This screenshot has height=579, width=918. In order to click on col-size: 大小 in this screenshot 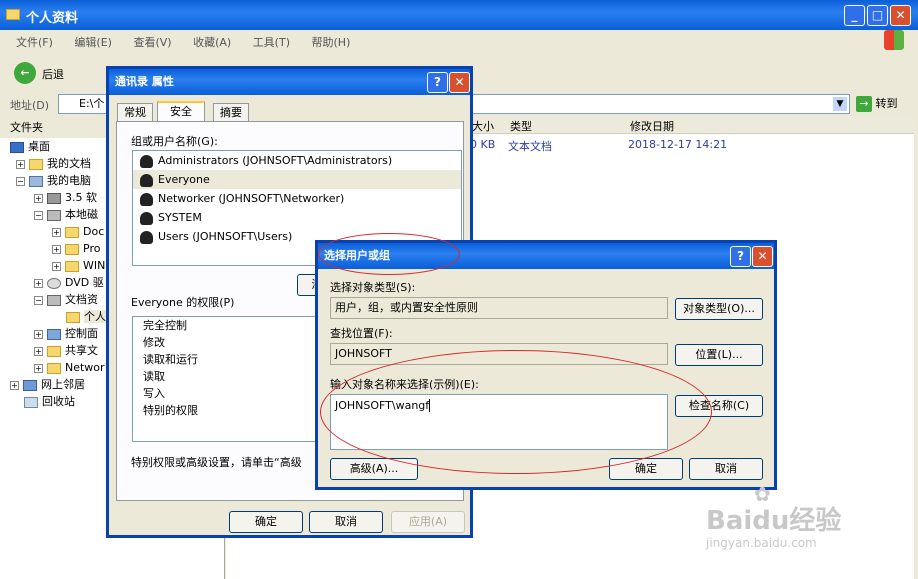, I will do `click(483, 126)`.